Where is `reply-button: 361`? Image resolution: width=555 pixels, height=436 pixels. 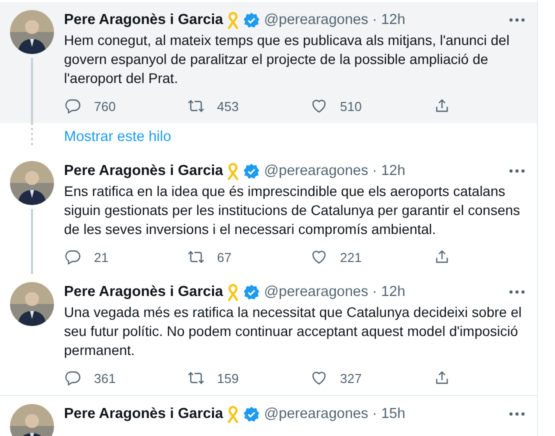
reply-button: 361 is located at coordinates (125, 378).